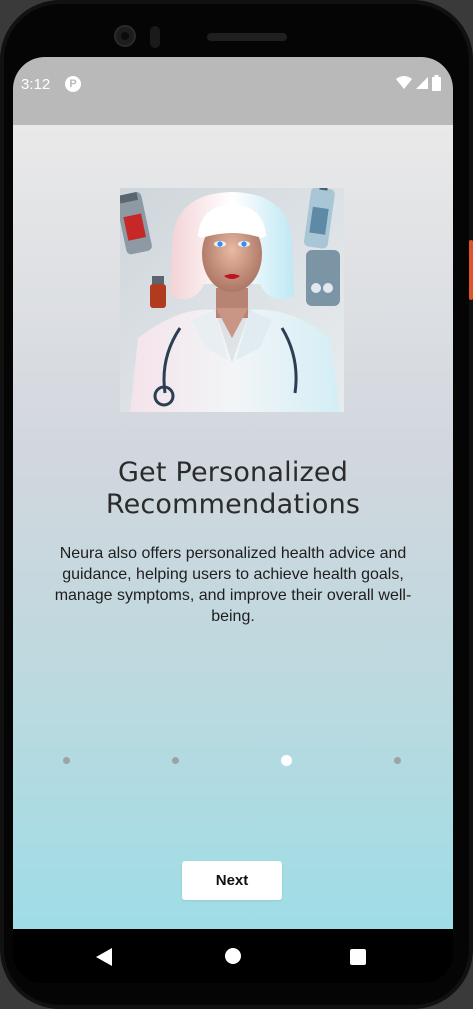  I want to click on nurse-illustration, so click(232, 300).